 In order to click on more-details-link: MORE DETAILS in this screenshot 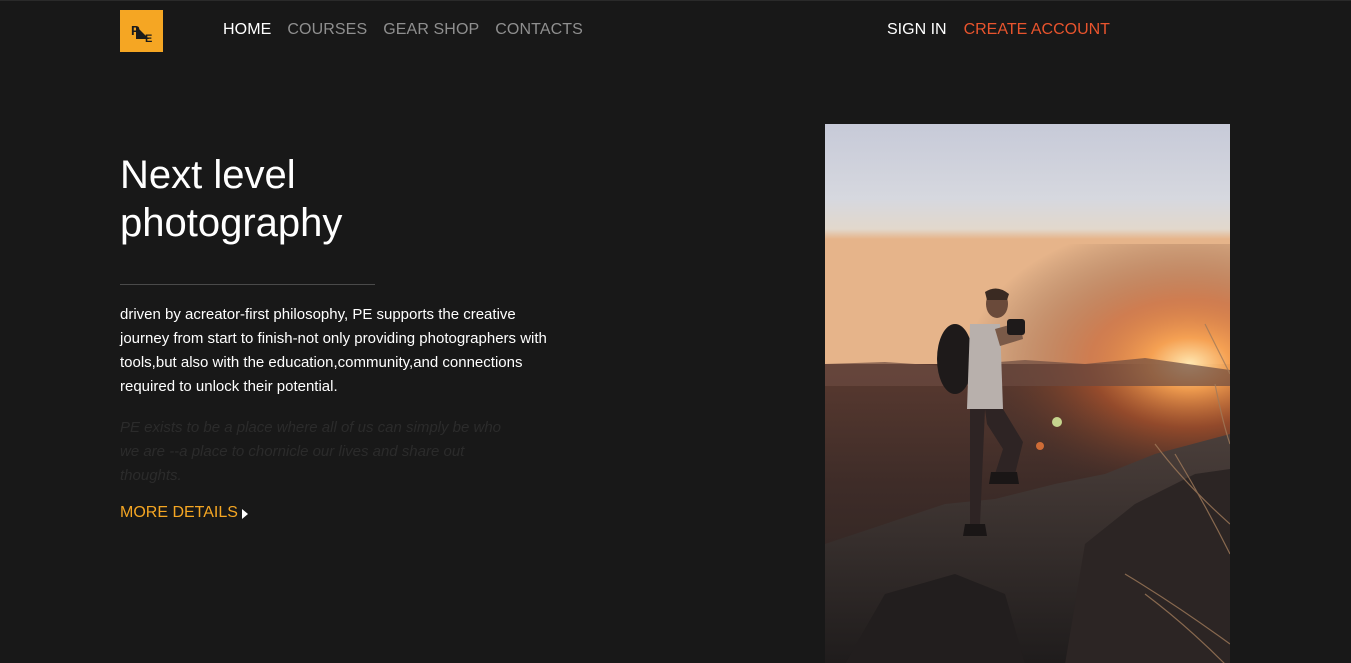, I will do `click(184, 513)`.